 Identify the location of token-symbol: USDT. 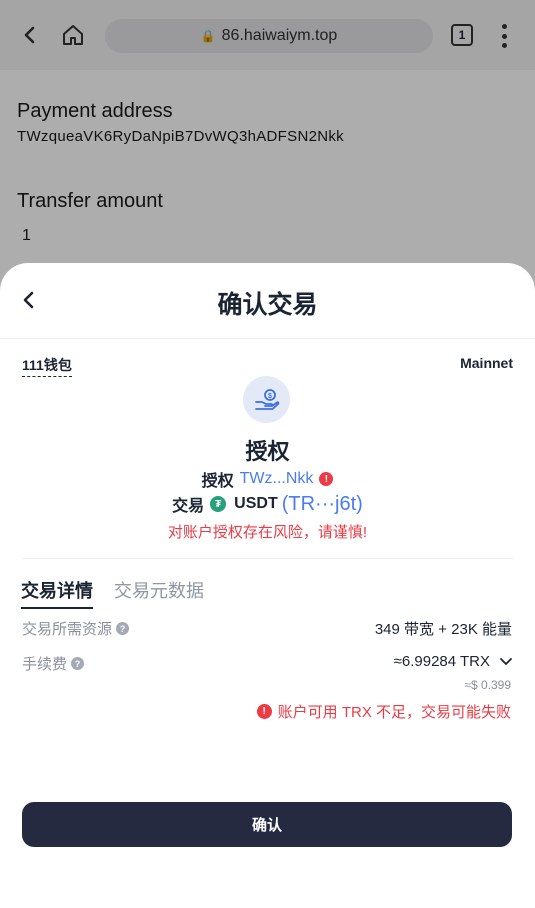
(256, 503).